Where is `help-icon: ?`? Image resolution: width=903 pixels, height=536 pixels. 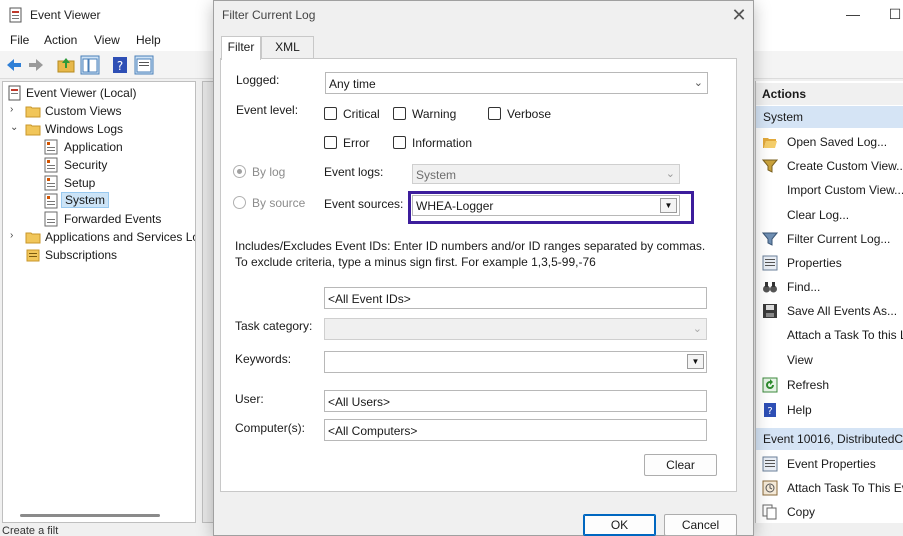
help-icon: ? is located at coordinates (120, 65).